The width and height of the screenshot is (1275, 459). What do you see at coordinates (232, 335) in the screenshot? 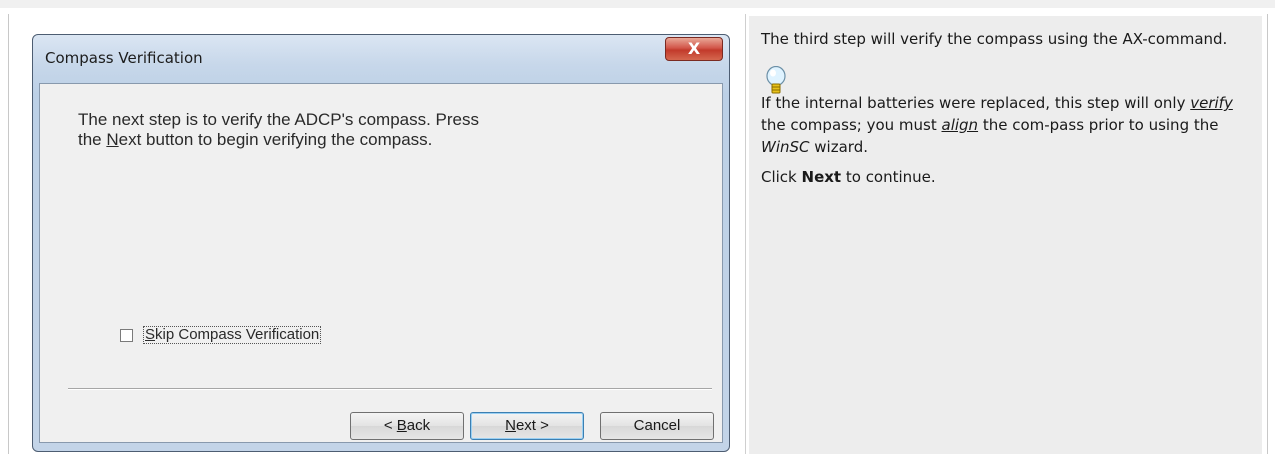
I see `skip-compass-verification-label: Skip Compass Verification` at bounding box center [232, 335].